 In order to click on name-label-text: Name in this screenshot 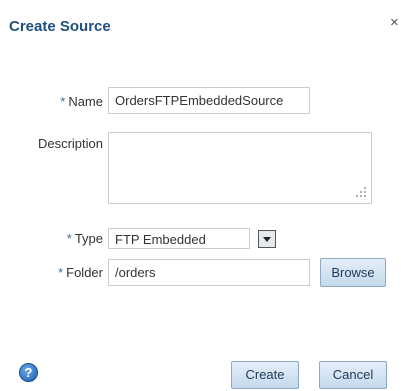, I will do `click(85, 101)`.